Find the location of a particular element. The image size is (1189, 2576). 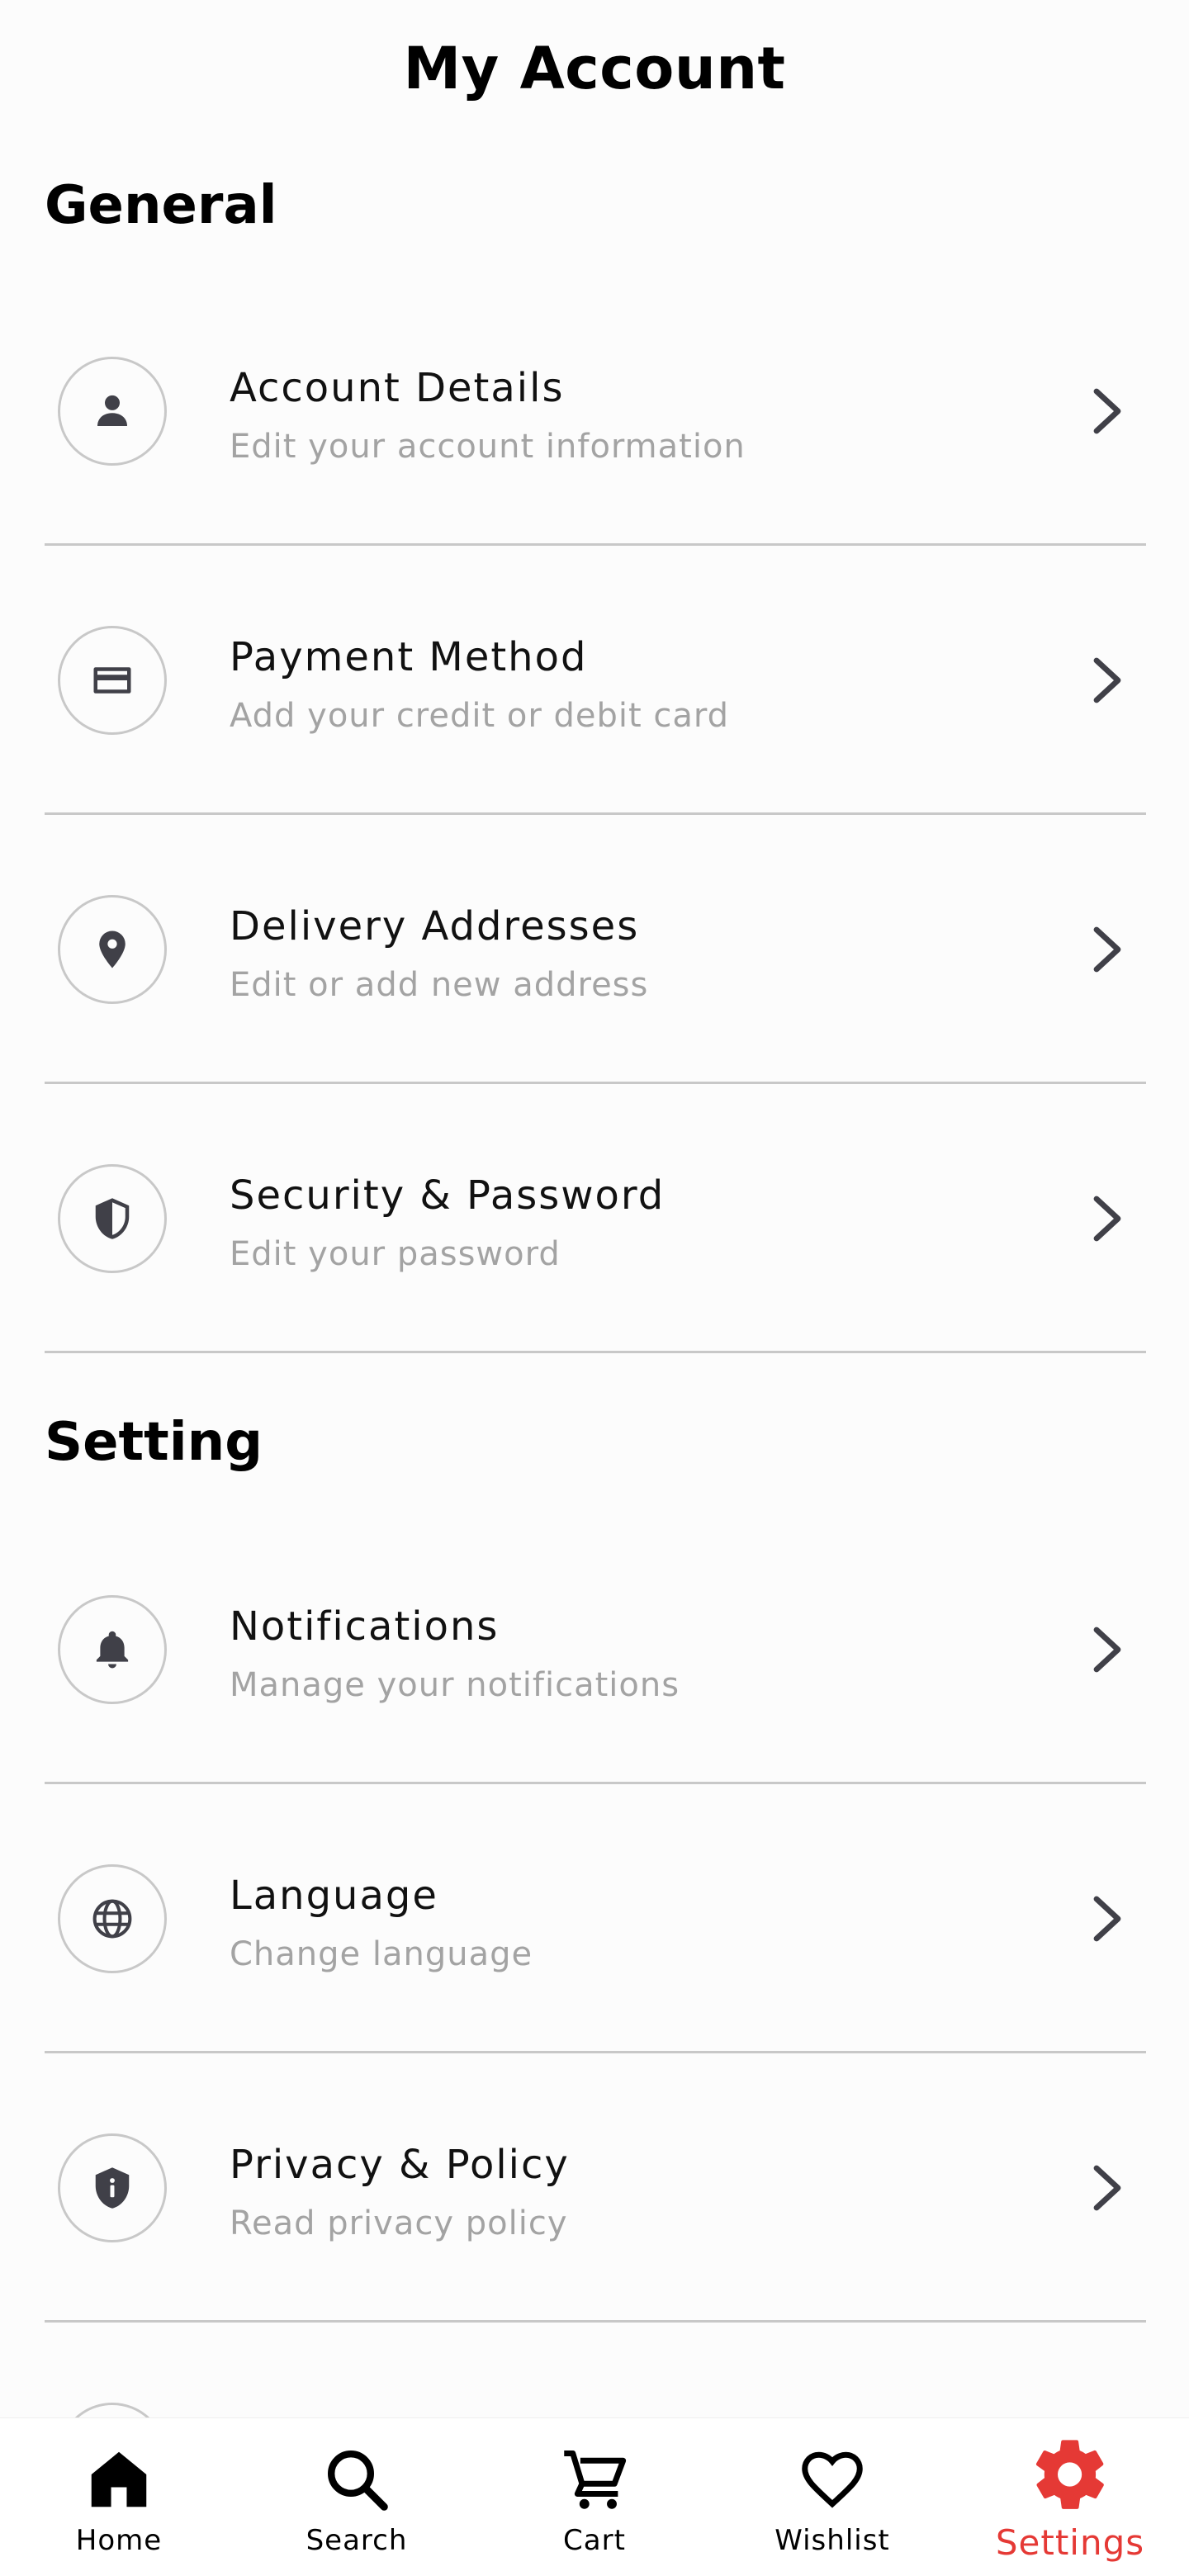

menu-item-subtitle: Manage your notifications is located at coordinates (455, 1685).